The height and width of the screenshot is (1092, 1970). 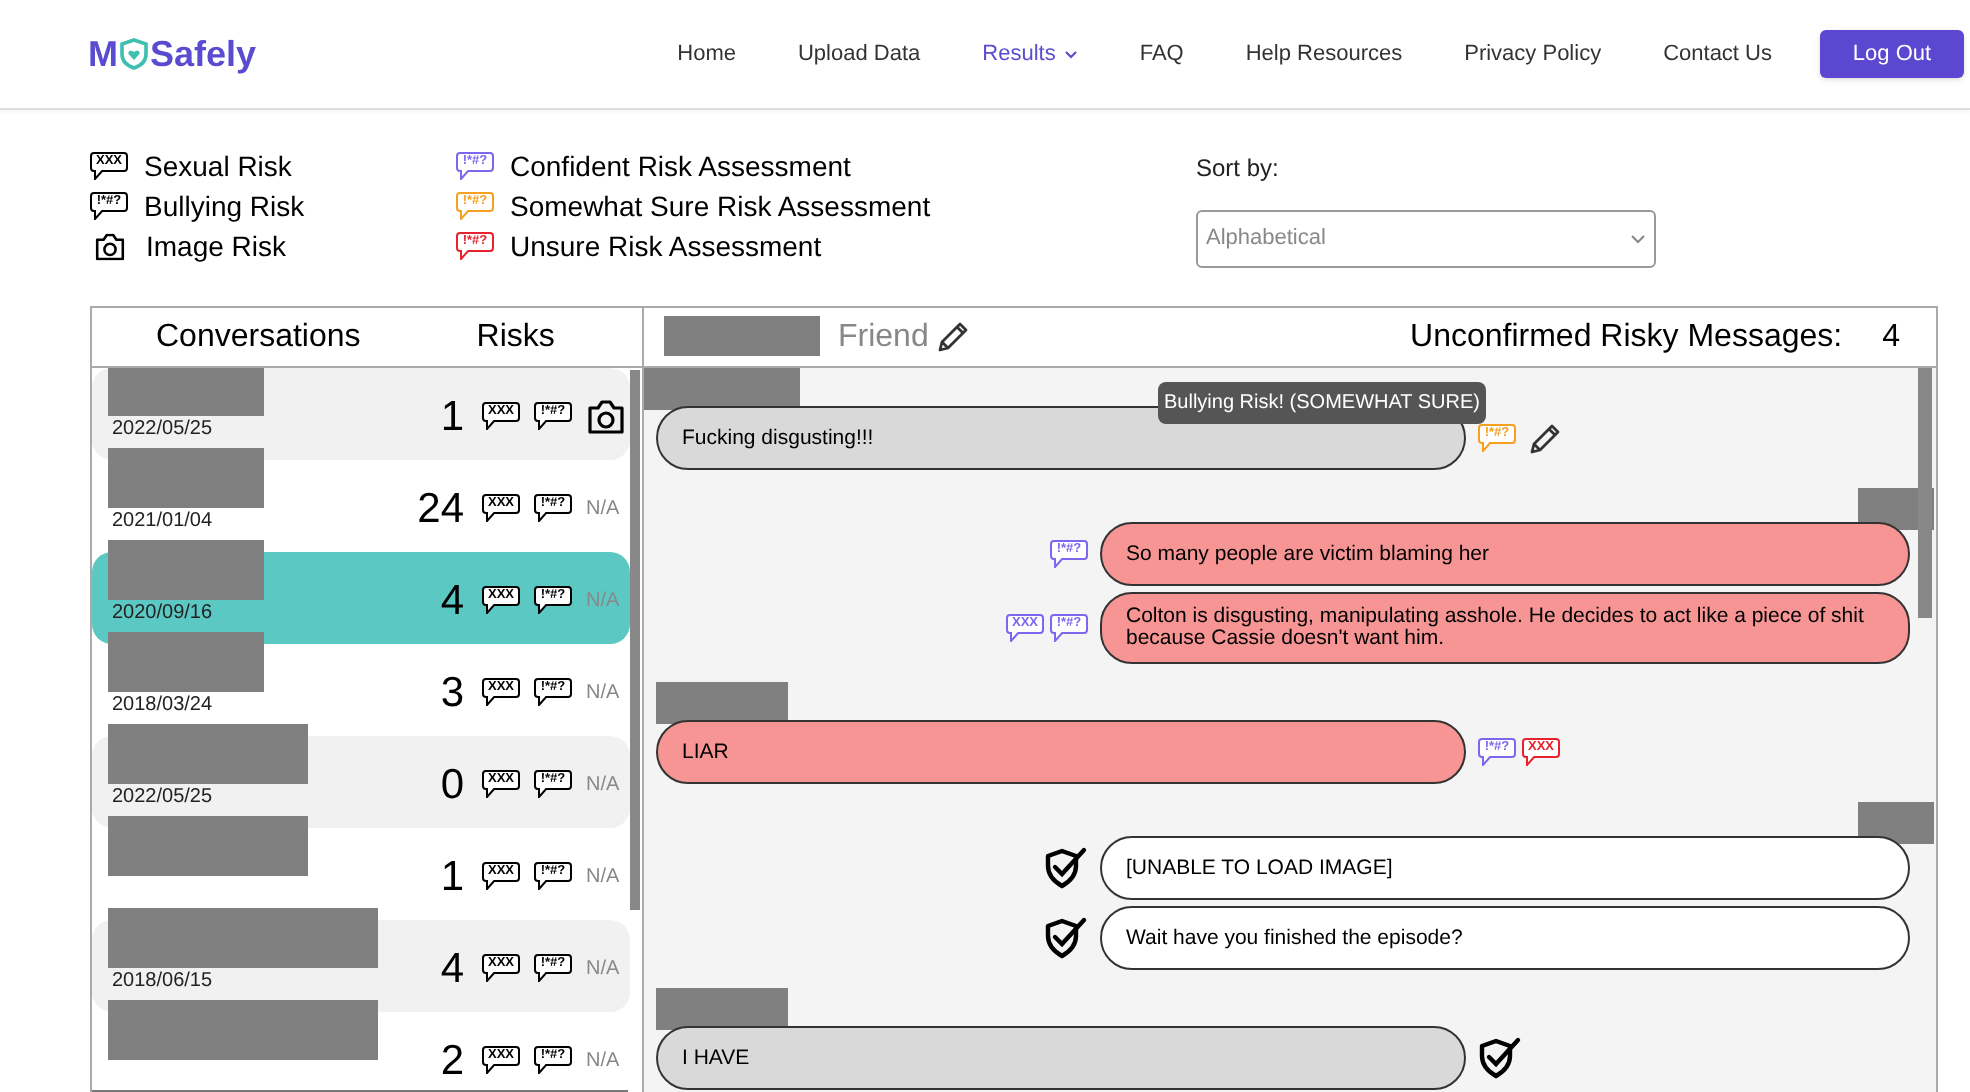 I want to click on sort-dropdown: Alphabetical, so click(x=1426, y=239).